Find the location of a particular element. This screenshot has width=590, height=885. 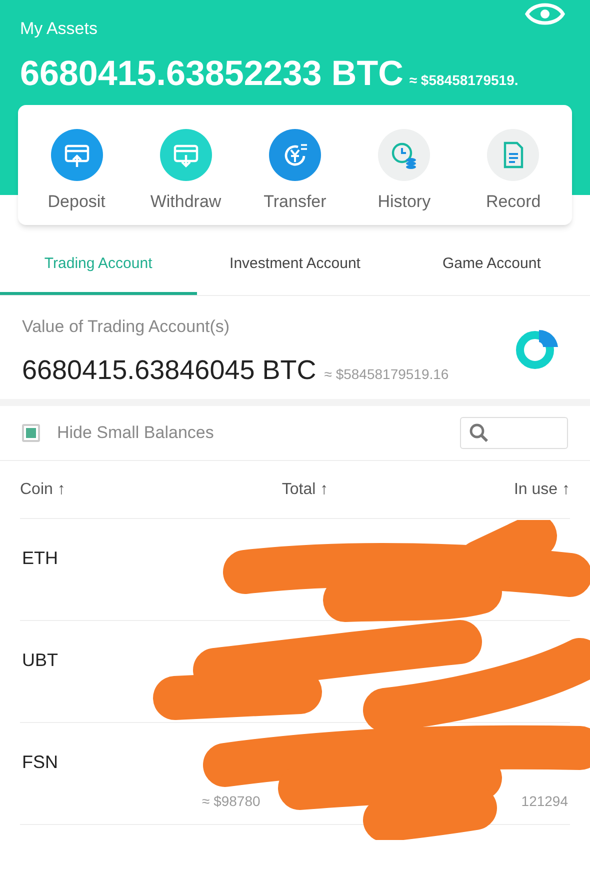

total-balance: 6680415.63852233 BTC is located at coordinates (212, 73).